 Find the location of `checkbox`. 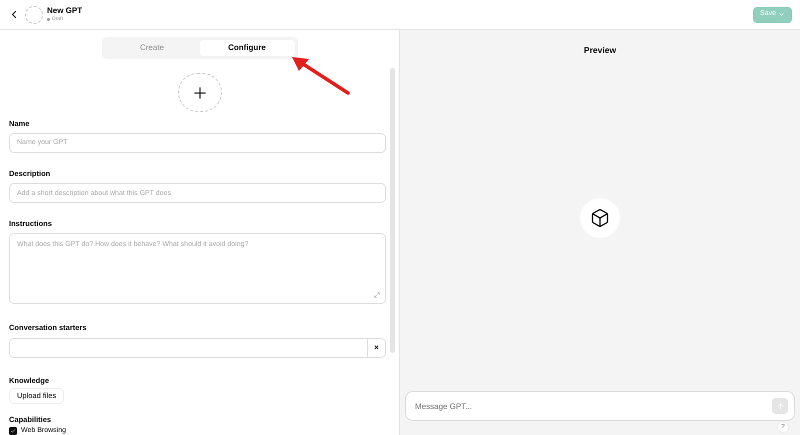

checkbox is located at coordinates (13, 430).